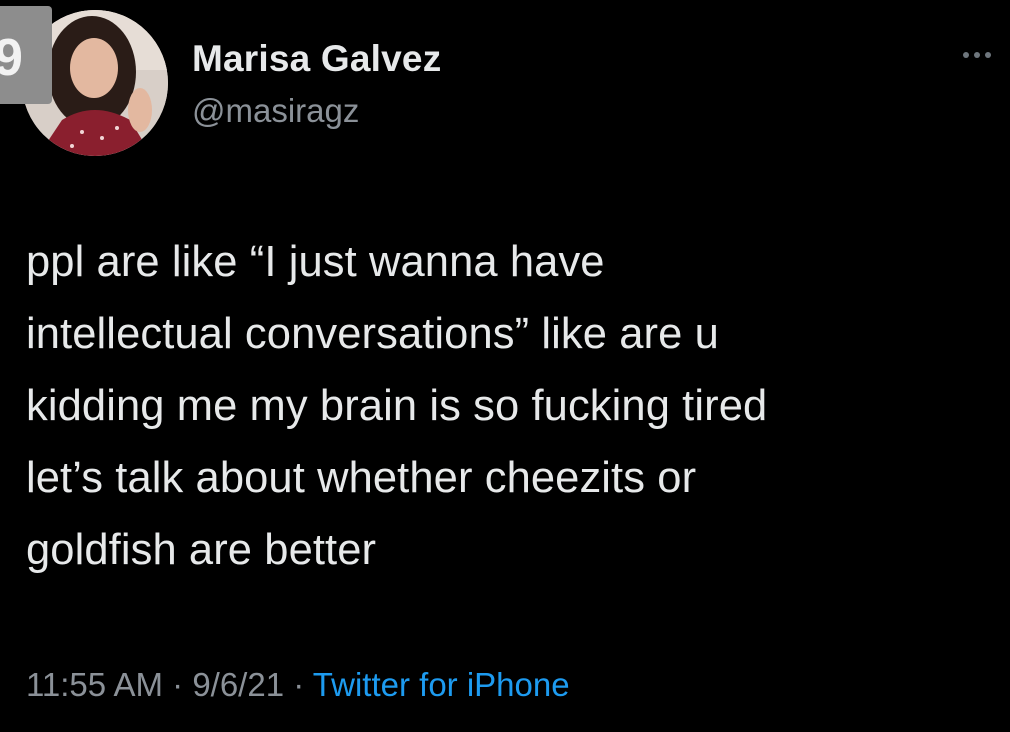  What do you see at coordinates (441, 684) in the screenshot?
I see `tweet-source-link: Twitter for iPhone` at bounding box center [441, 684].